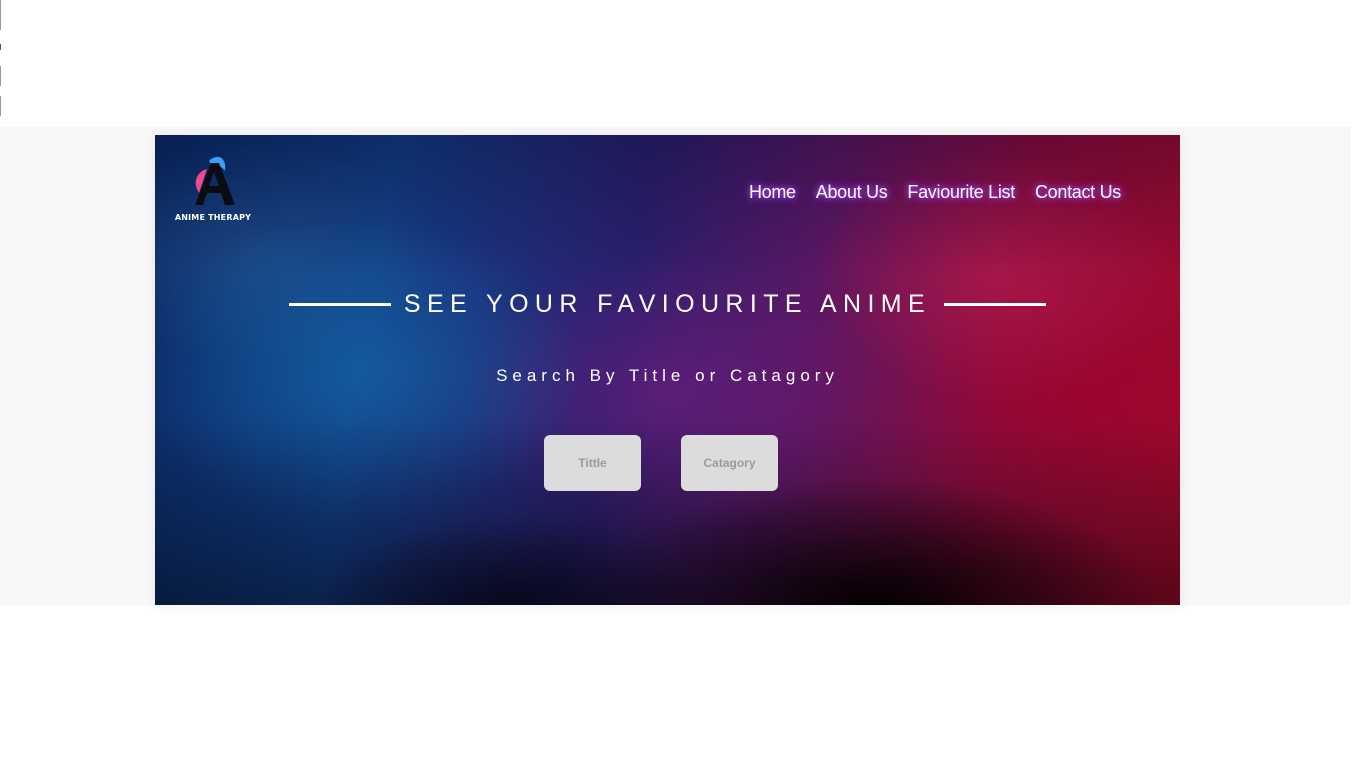 The image size is (1366, 768). I want to click on nav-link-home: Home, so click(772, 192).